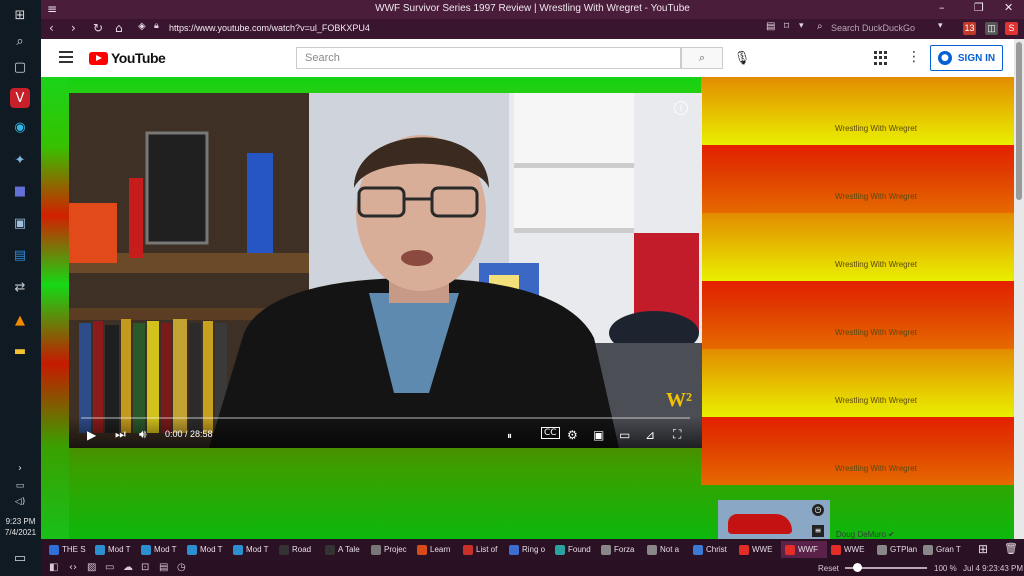 This screenshot has height=576, width=1024. What do you see at coordinates (572, 435) in the screenshot?
I see `settings-gear-icon: ⚙` at bounding box center [572, 435].